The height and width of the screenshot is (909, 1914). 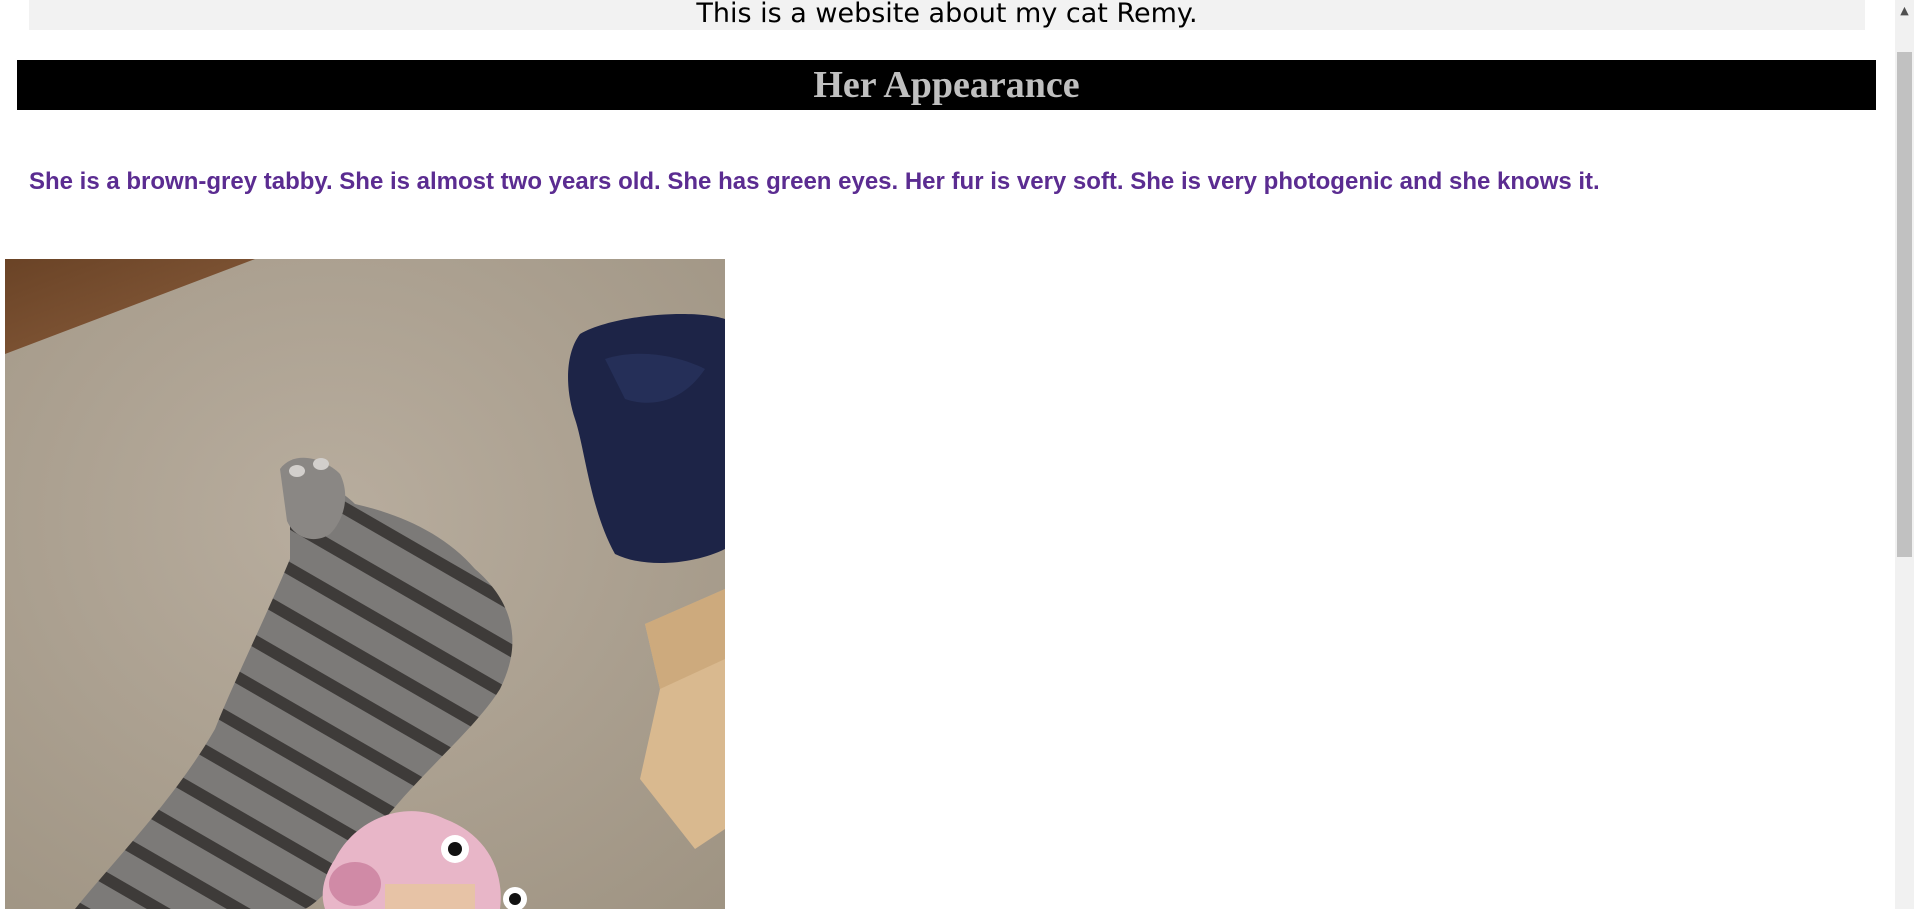 I want to click on page-scrollbar: ▲, so click(x=1904, y=454).